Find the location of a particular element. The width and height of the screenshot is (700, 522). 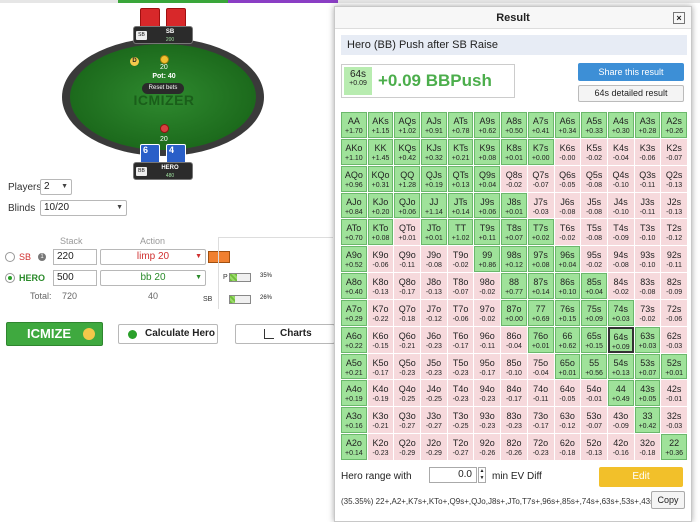

hand-cell: 83o -0.23 is located at coordinates (514, 420).